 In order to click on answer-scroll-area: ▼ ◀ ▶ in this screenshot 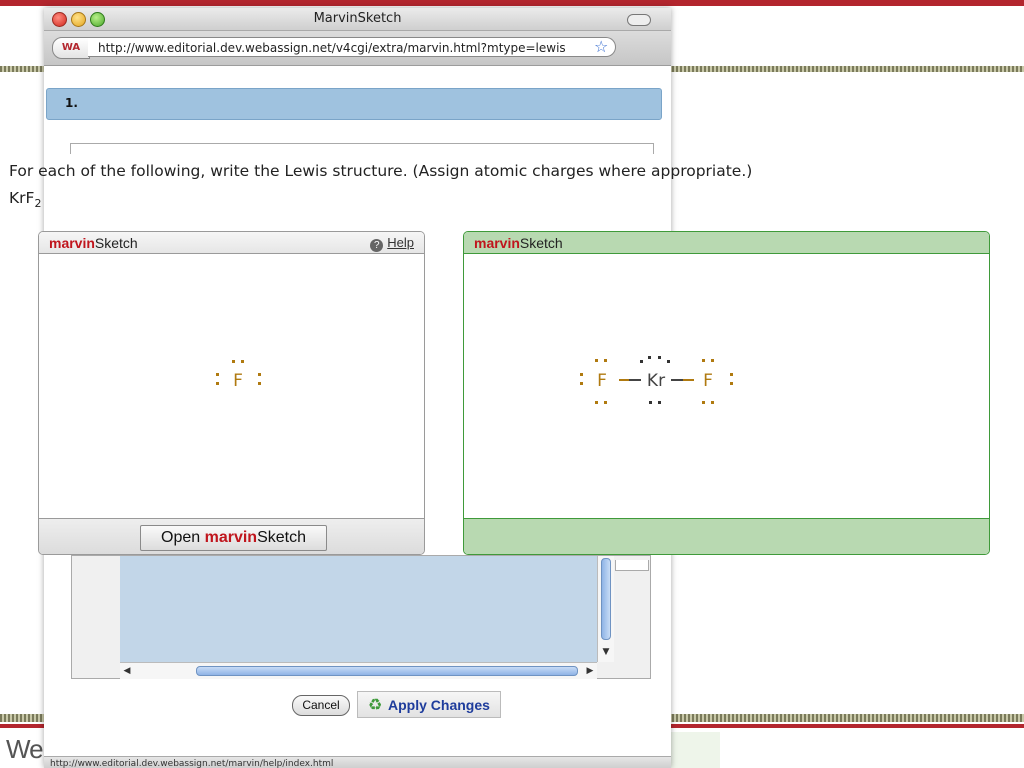, I will do `click(361, 617)`.